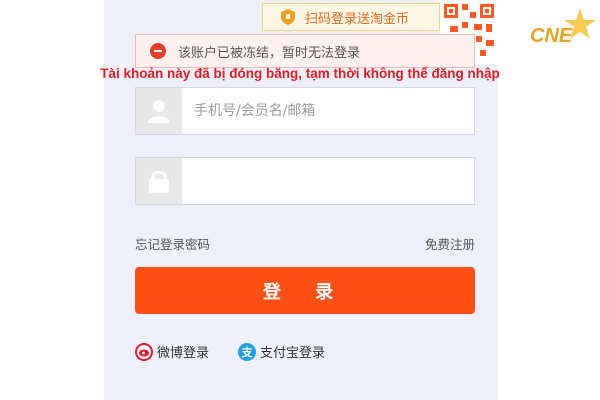 The width and height of the screenshot is (600, 400). What do you see at coordinates (328, 181) in the screenshot?
I see `password-input` at bounding box center [328, 181].